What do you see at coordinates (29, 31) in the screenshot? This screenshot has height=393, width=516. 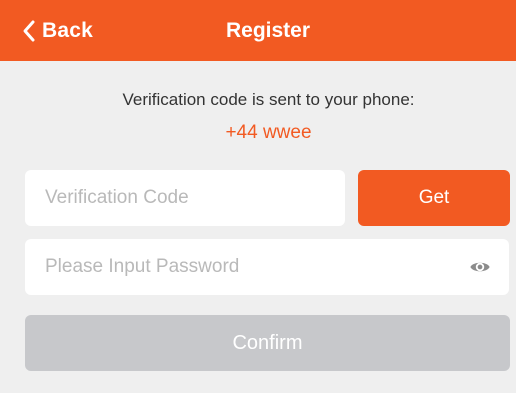 I see `chevron-left-icon` at bounding box center [29, 31].